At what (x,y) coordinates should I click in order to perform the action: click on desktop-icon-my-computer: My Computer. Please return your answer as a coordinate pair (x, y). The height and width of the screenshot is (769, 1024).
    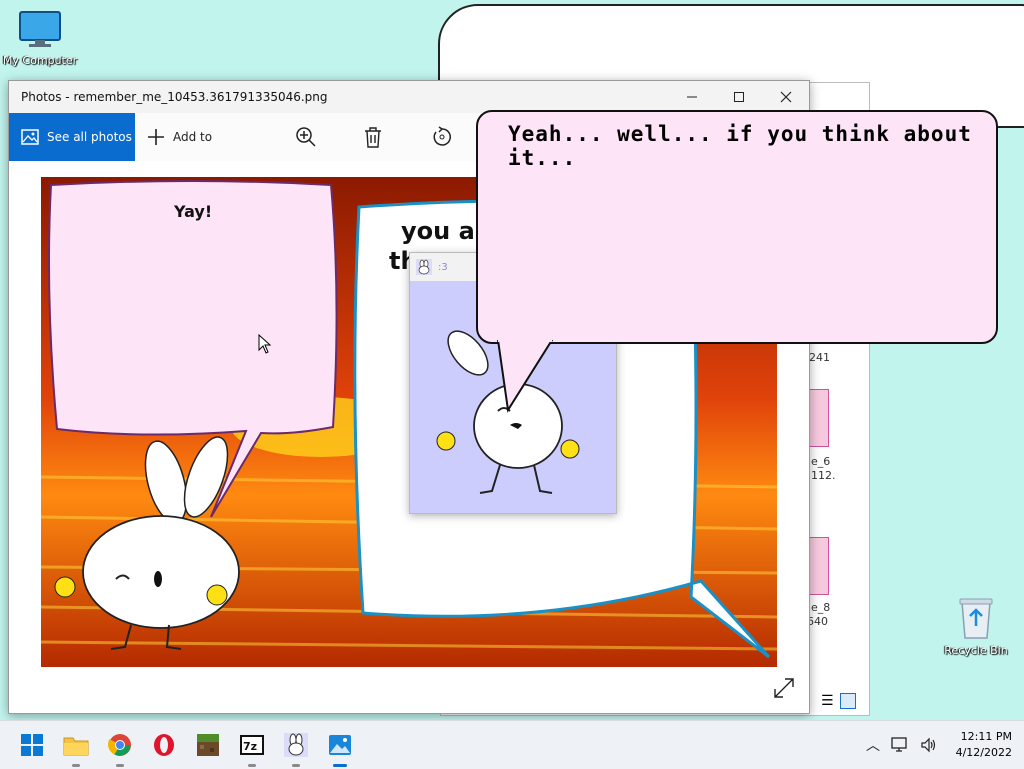
    Looking at the image, I should click on (40, 38).